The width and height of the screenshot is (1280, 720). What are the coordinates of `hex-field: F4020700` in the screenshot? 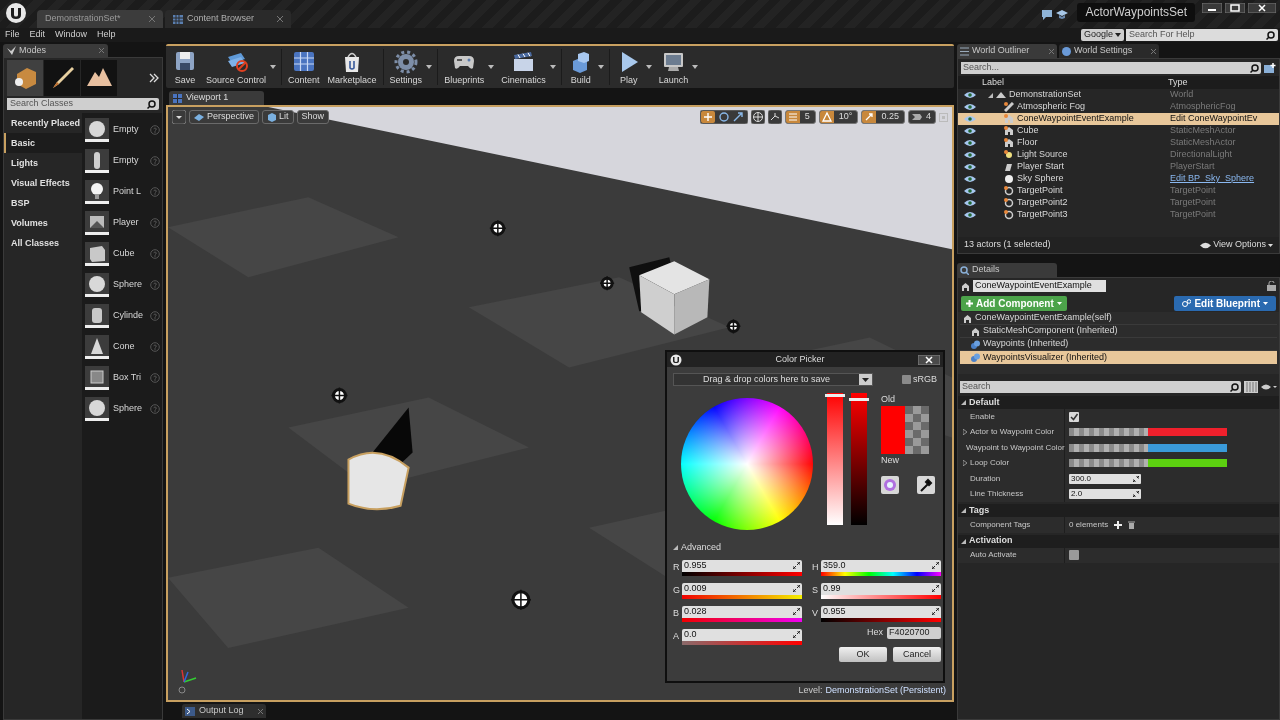 It's located at (914, 633).